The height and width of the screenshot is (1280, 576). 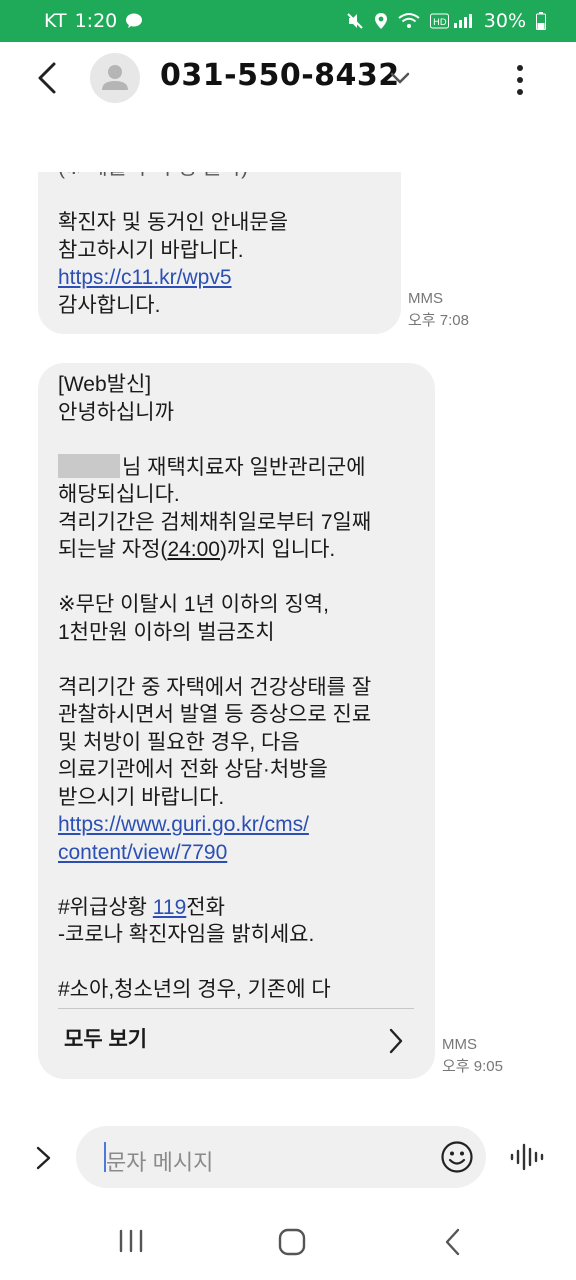 I want to click on contact-avatar-icon, so click(x=115, y=78).